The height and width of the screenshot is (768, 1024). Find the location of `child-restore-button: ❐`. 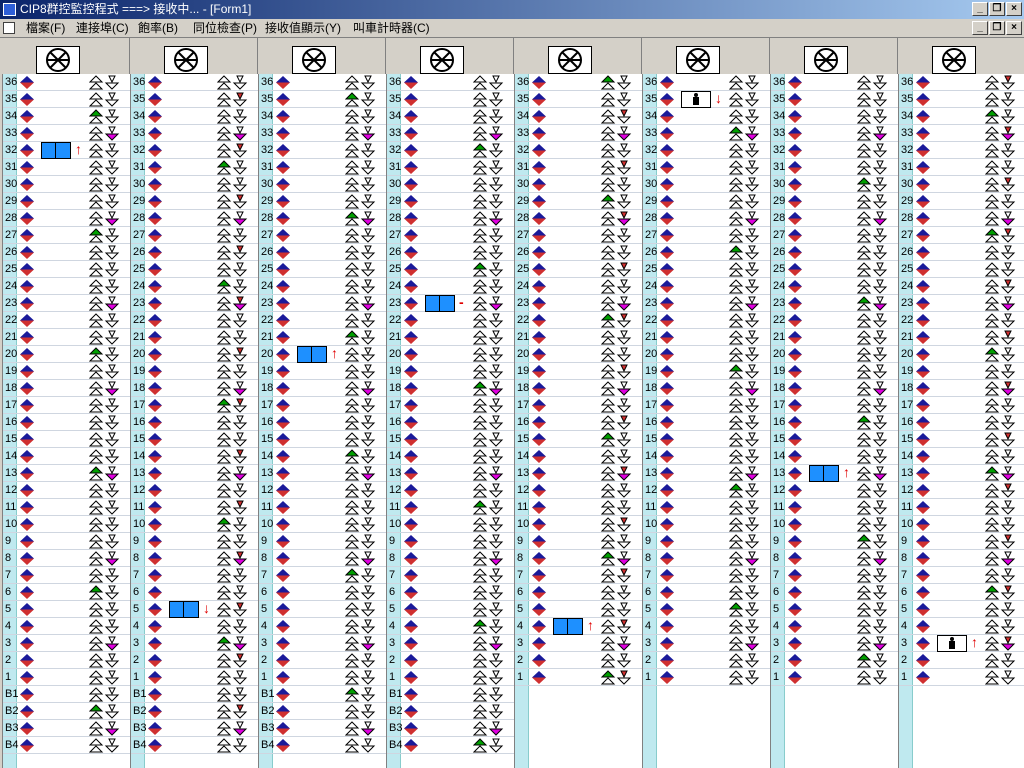

child-restore-button: ❐ is located at coordinates (997, 28).